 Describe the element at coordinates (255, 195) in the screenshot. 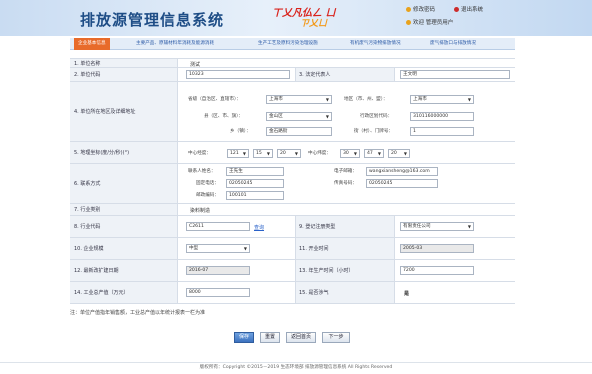

I see `zip-input: 100101` at that location.